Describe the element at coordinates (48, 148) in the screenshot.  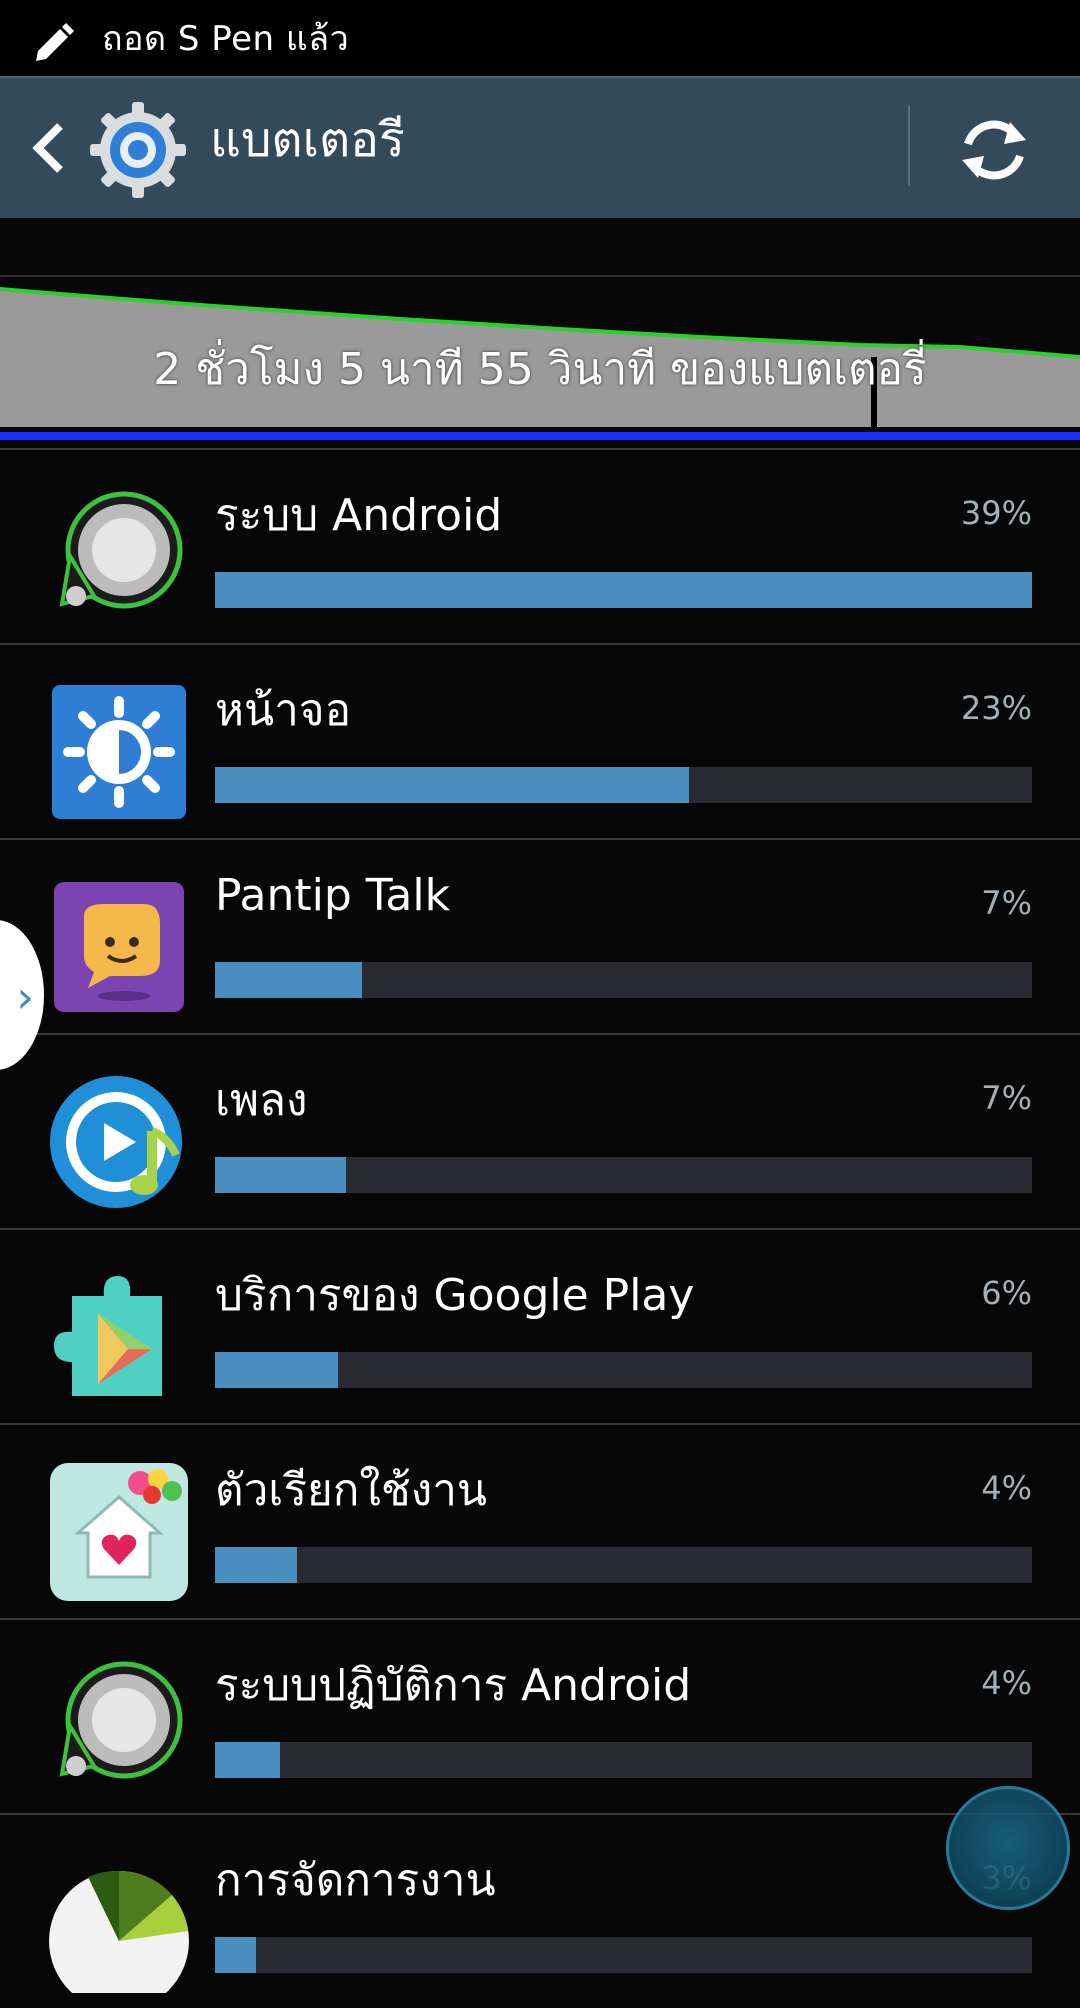
I see `back-chevron-icon` at that location.